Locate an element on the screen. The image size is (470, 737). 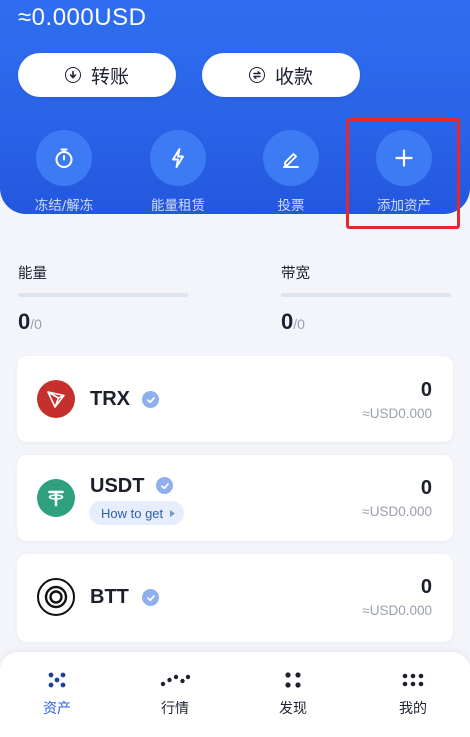
receive-label: 收款 is located at coordinates (293, 76).